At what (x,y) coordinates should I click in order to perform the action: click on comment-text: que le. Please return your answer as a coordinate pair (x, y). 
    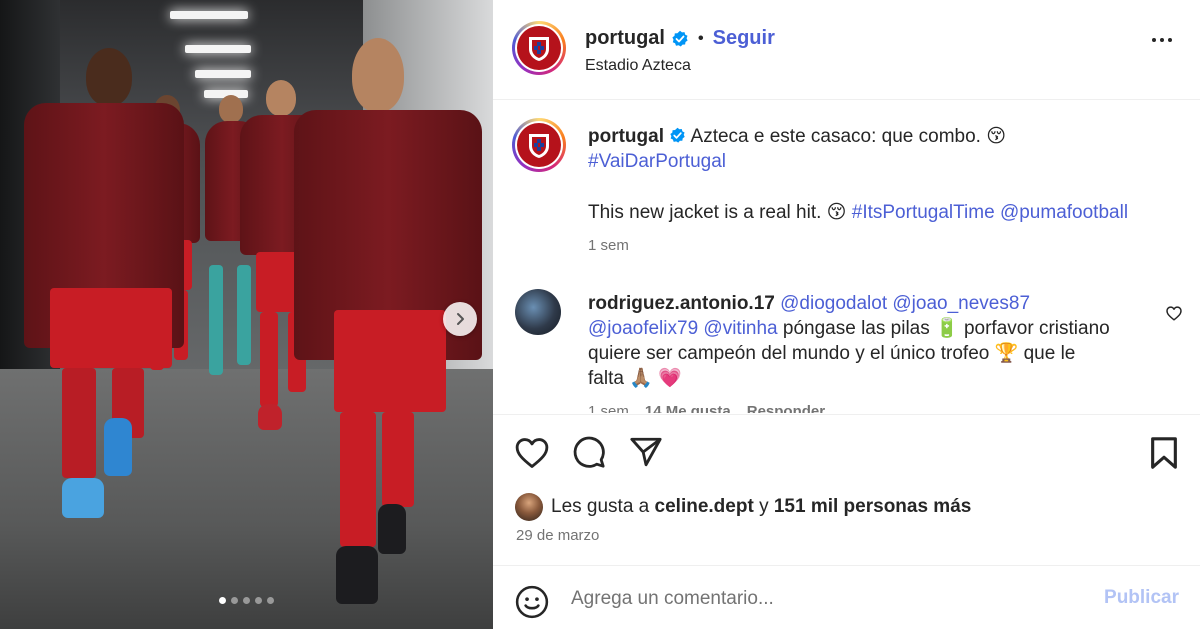
    Looking at the image, I should click on (1049, 353).